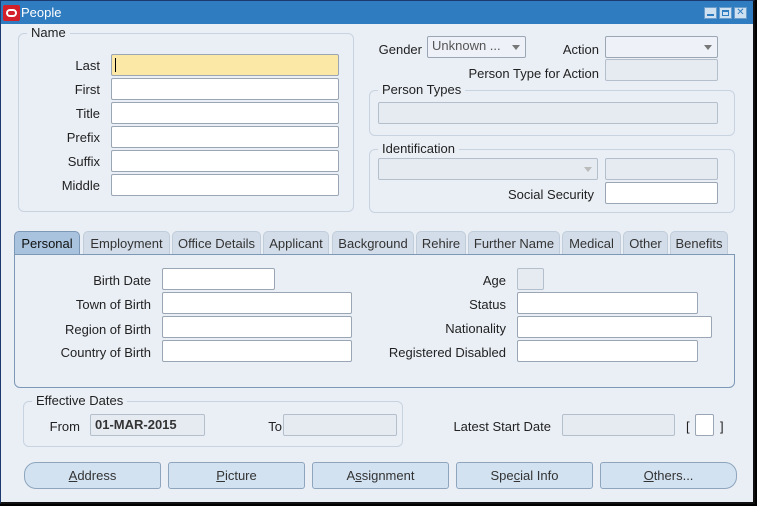 Image resolution: width=757 pixels, height=506 pixels. What do you see at coordinates (275, 426) in the screenshot?
I see `to-label: To` at bounding box center [275, 426].